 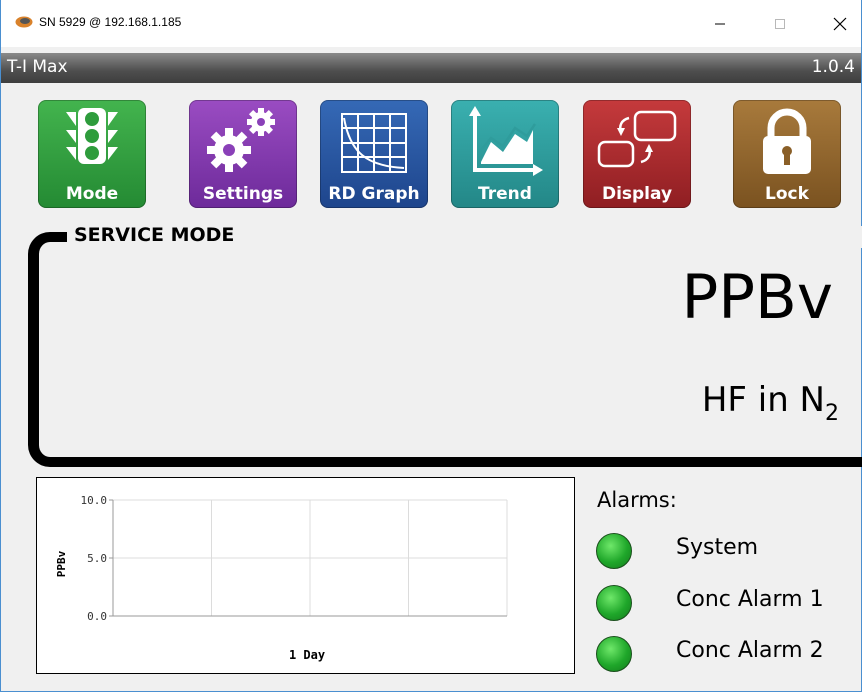 What do you see at coordinates (243, 194) in the screenshot?
I see `settings-label: Settings` at bounding box center [243, 194].